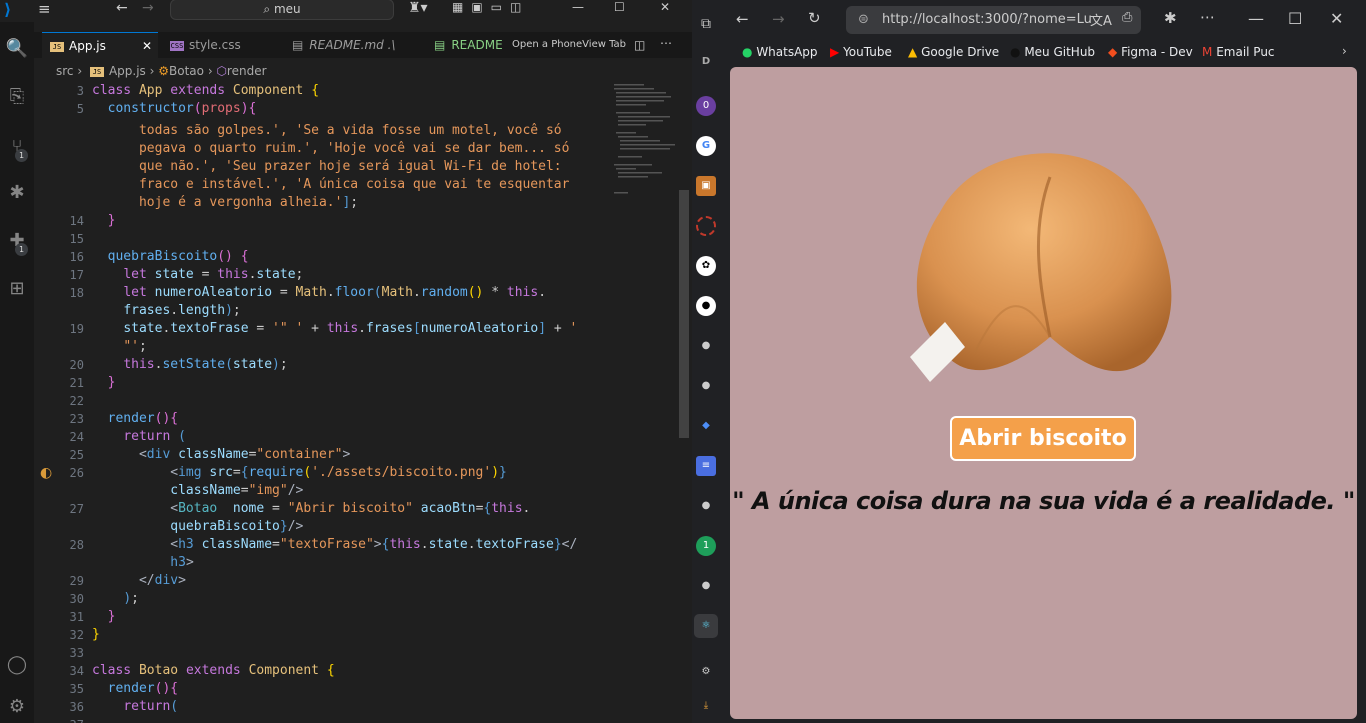  Describe the element at coordinates (287, 9) in the screenshot. I see `search-text: meu` at that location.